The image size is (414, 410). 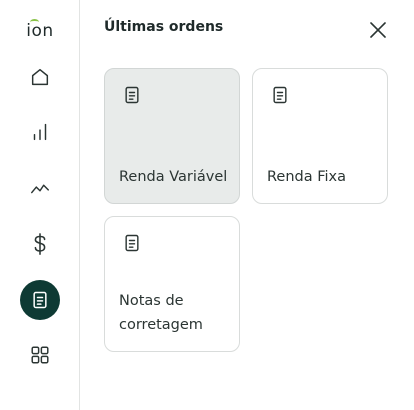 I want to click on home-icon, so click(x=40, y=77).